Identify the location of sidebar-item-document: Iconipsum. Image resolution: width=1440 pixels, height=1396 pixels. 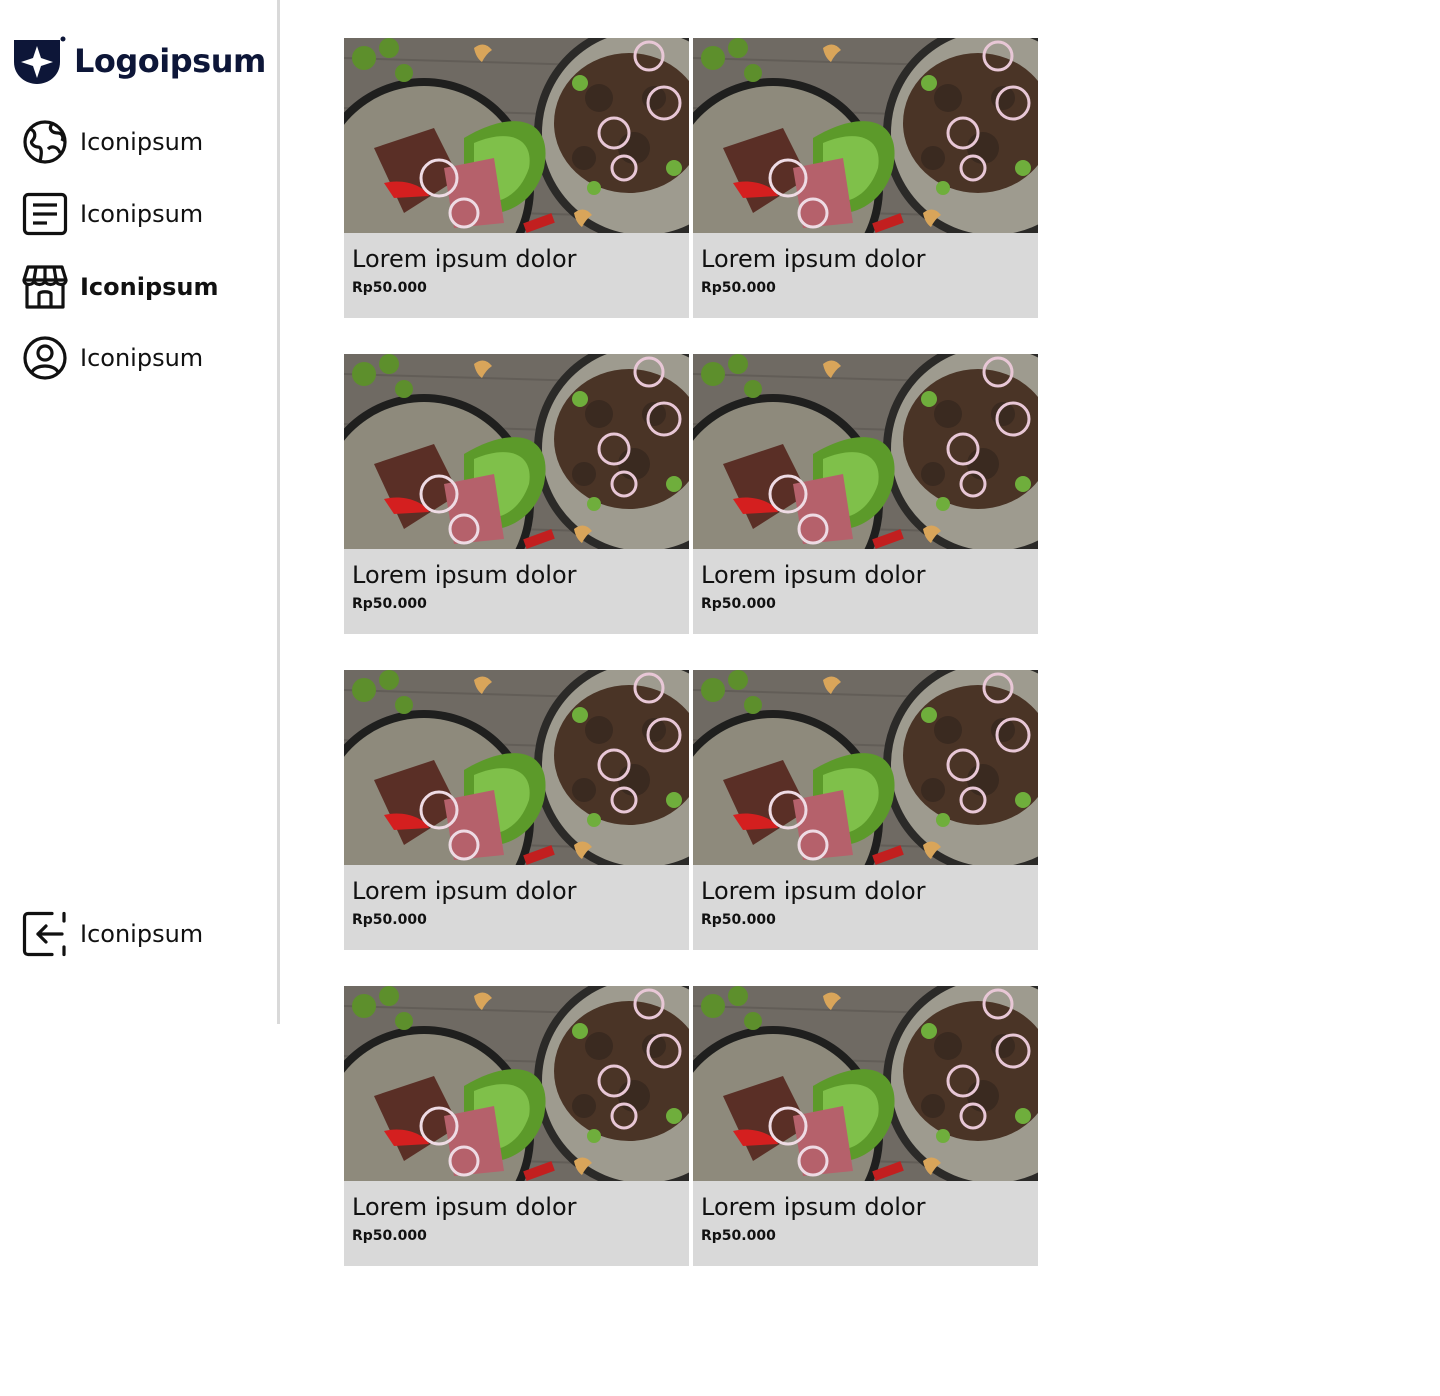
(112, 214).